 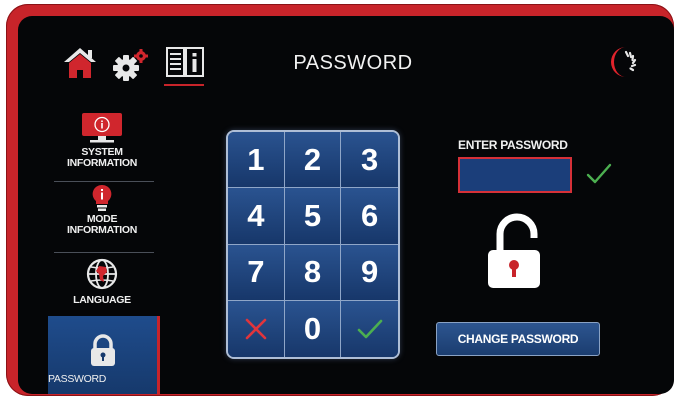 I want to click on gear-icon, so click(x=130, y=65).